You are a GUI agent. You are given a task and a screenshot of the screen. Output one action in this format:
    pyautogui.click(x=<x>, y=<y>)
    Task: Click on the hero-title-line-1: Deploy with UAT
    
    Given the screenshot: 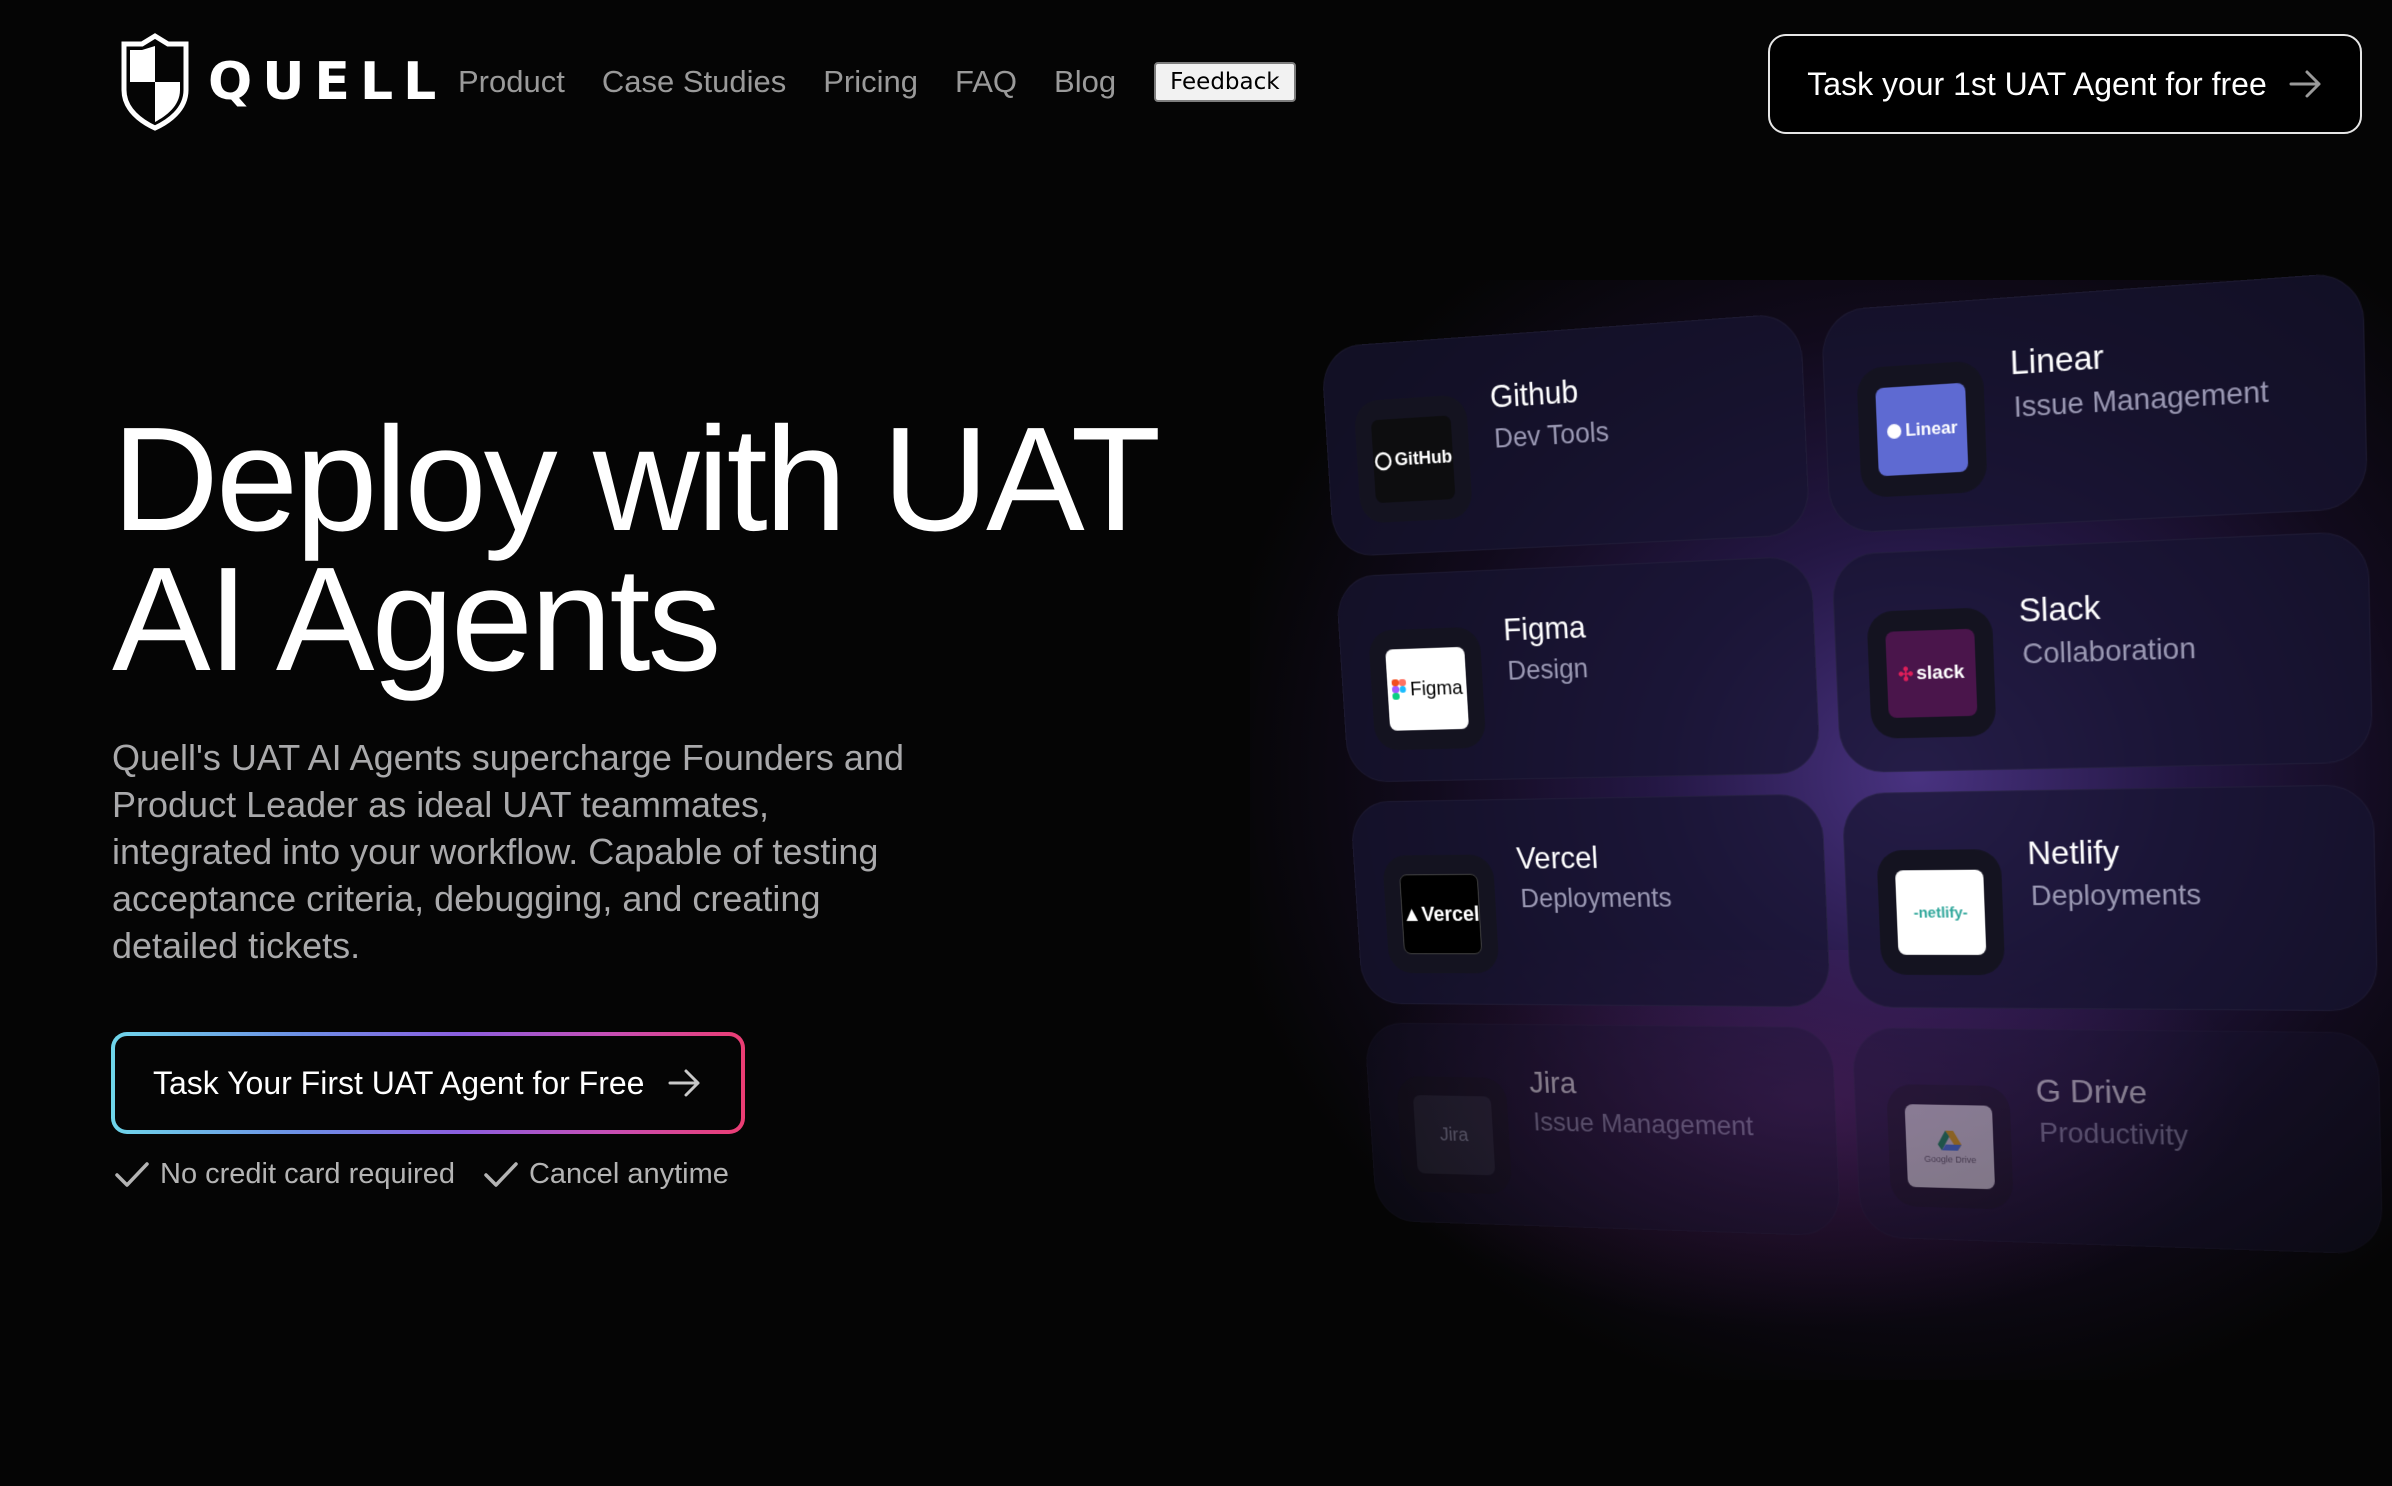 What is the action you would take?
    pyautogui.click(x=635, y=480)
    